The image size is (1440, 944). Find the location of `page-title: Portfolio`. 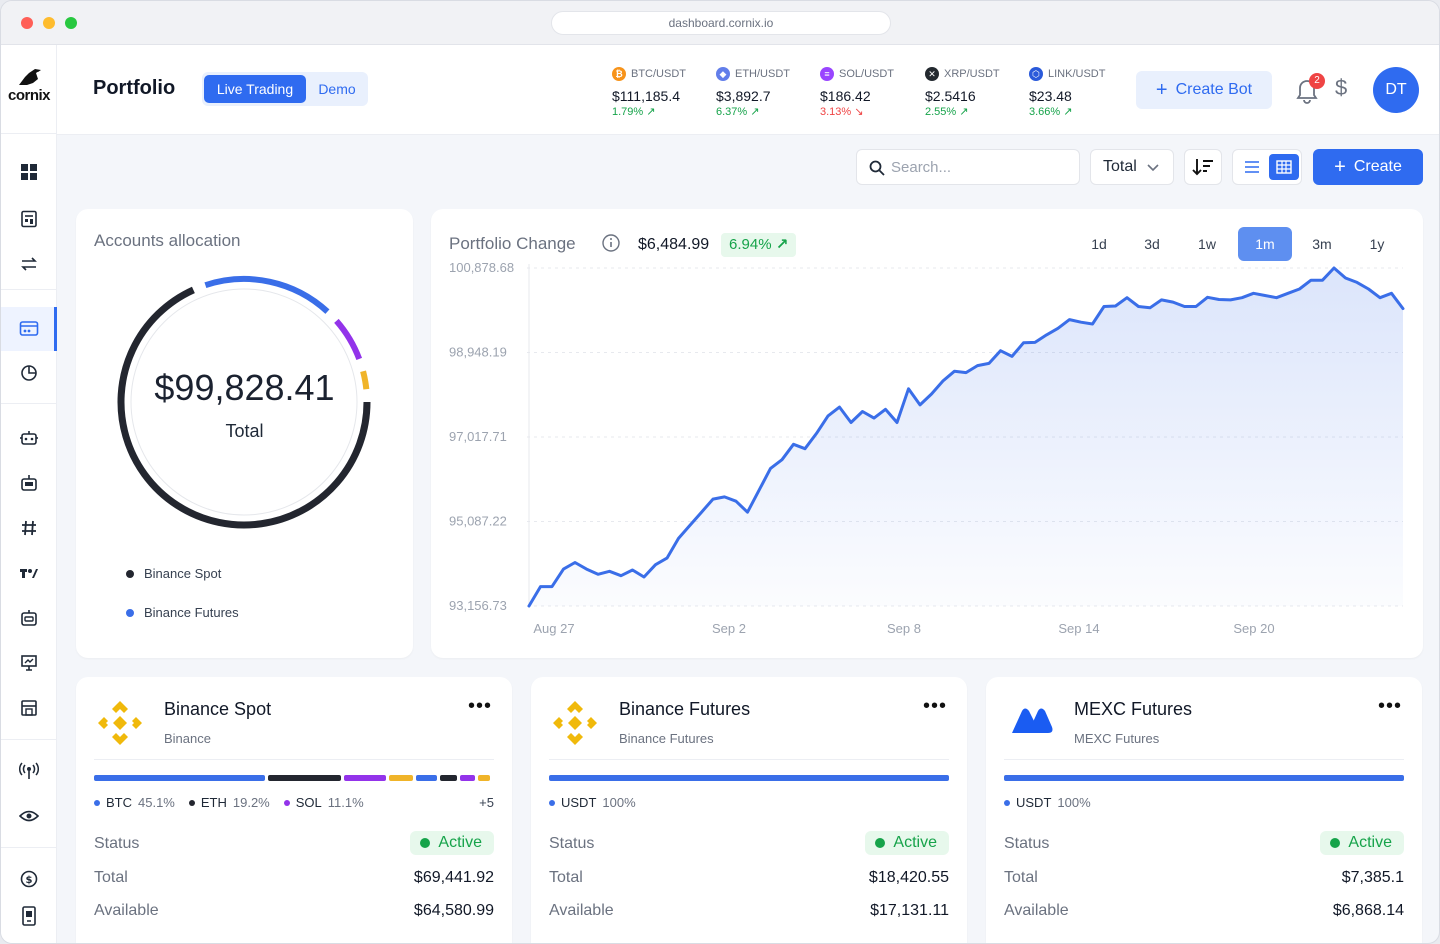

page-title: Portfolio is located at coordinates (134, 88).